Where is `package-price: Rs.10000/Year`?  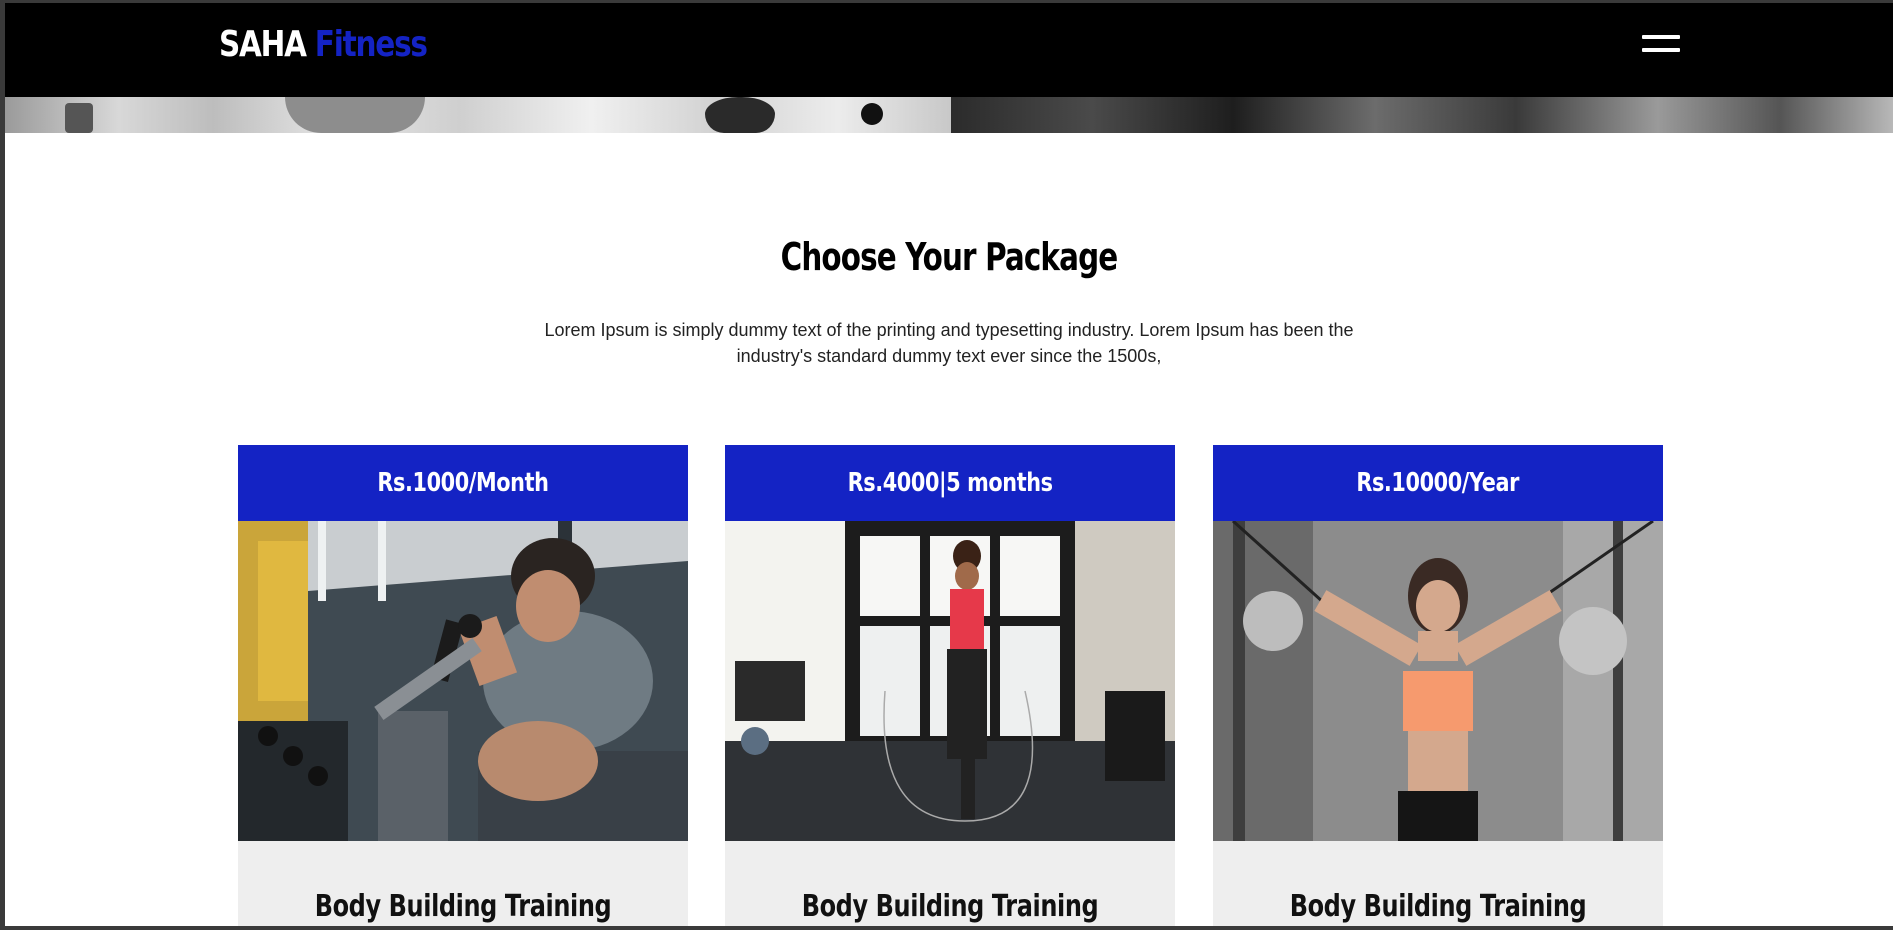
package-price: Rs.10000/Year is located at coordinates (1438, 483).